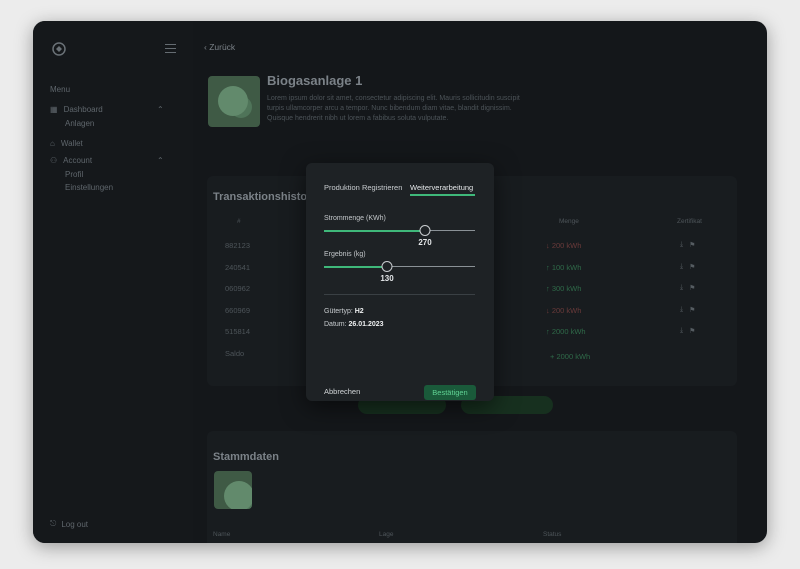 The image size is (800, 569). What do you see at coordinates (441, 187) in the screenshot?
I see `tab-weiterverarbeitung: Weiterverarbeitung` at bounding box center [441, 187].